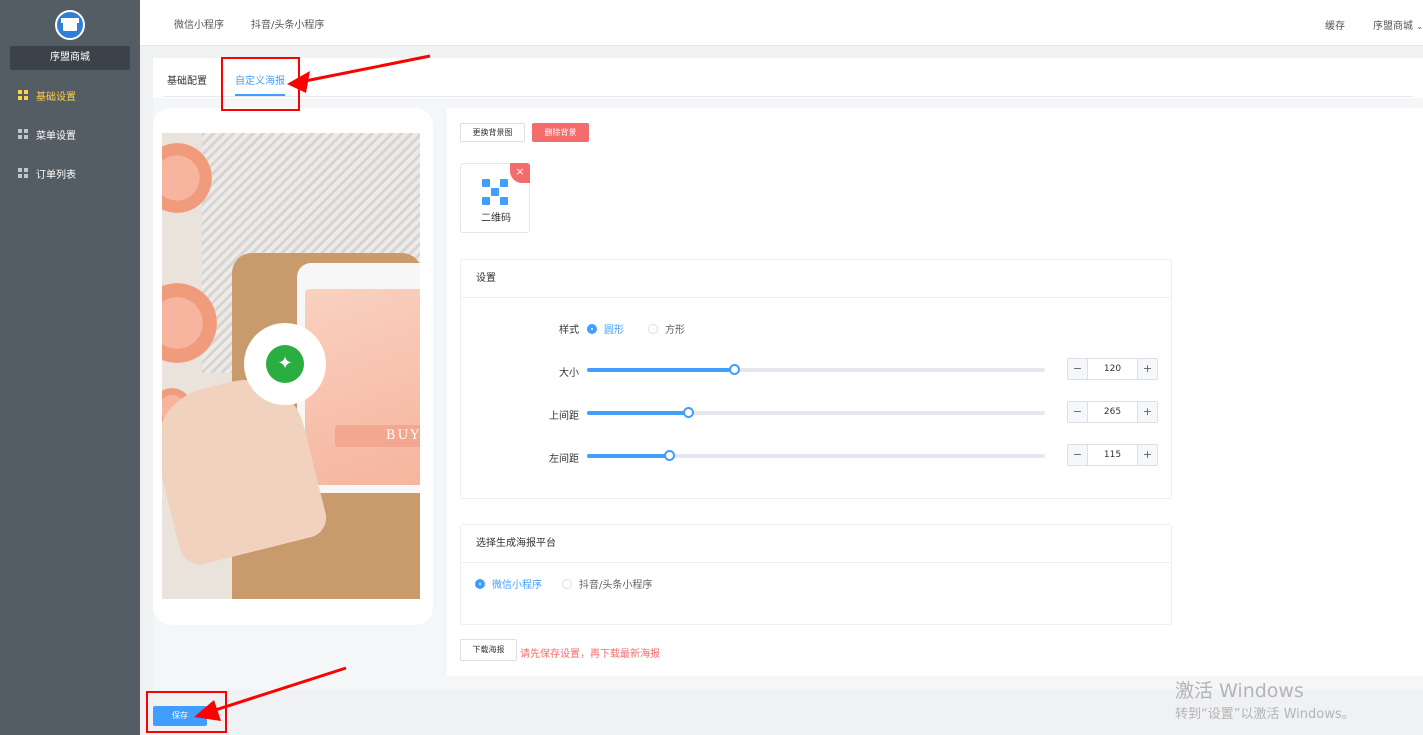  I want to click on poster-preview: BUY ✦, so click(293, 366).